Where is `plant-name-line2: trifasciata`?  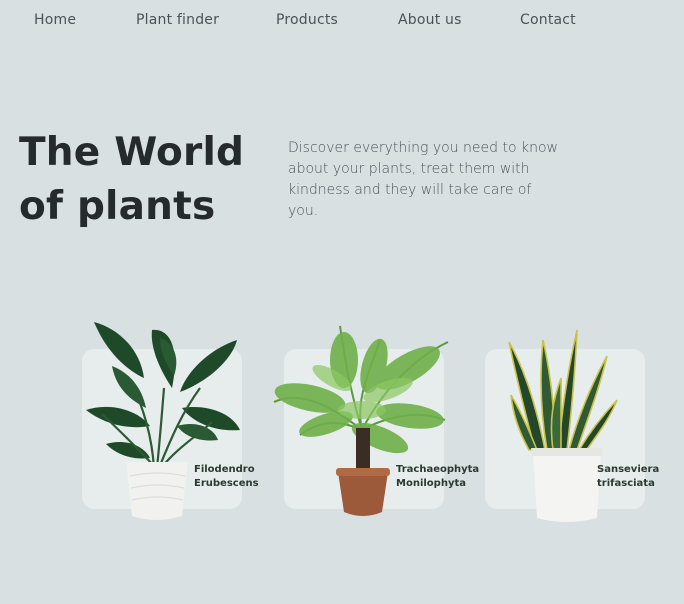
plant-name-line2: trifasciata is located at coordinates (626, 483).